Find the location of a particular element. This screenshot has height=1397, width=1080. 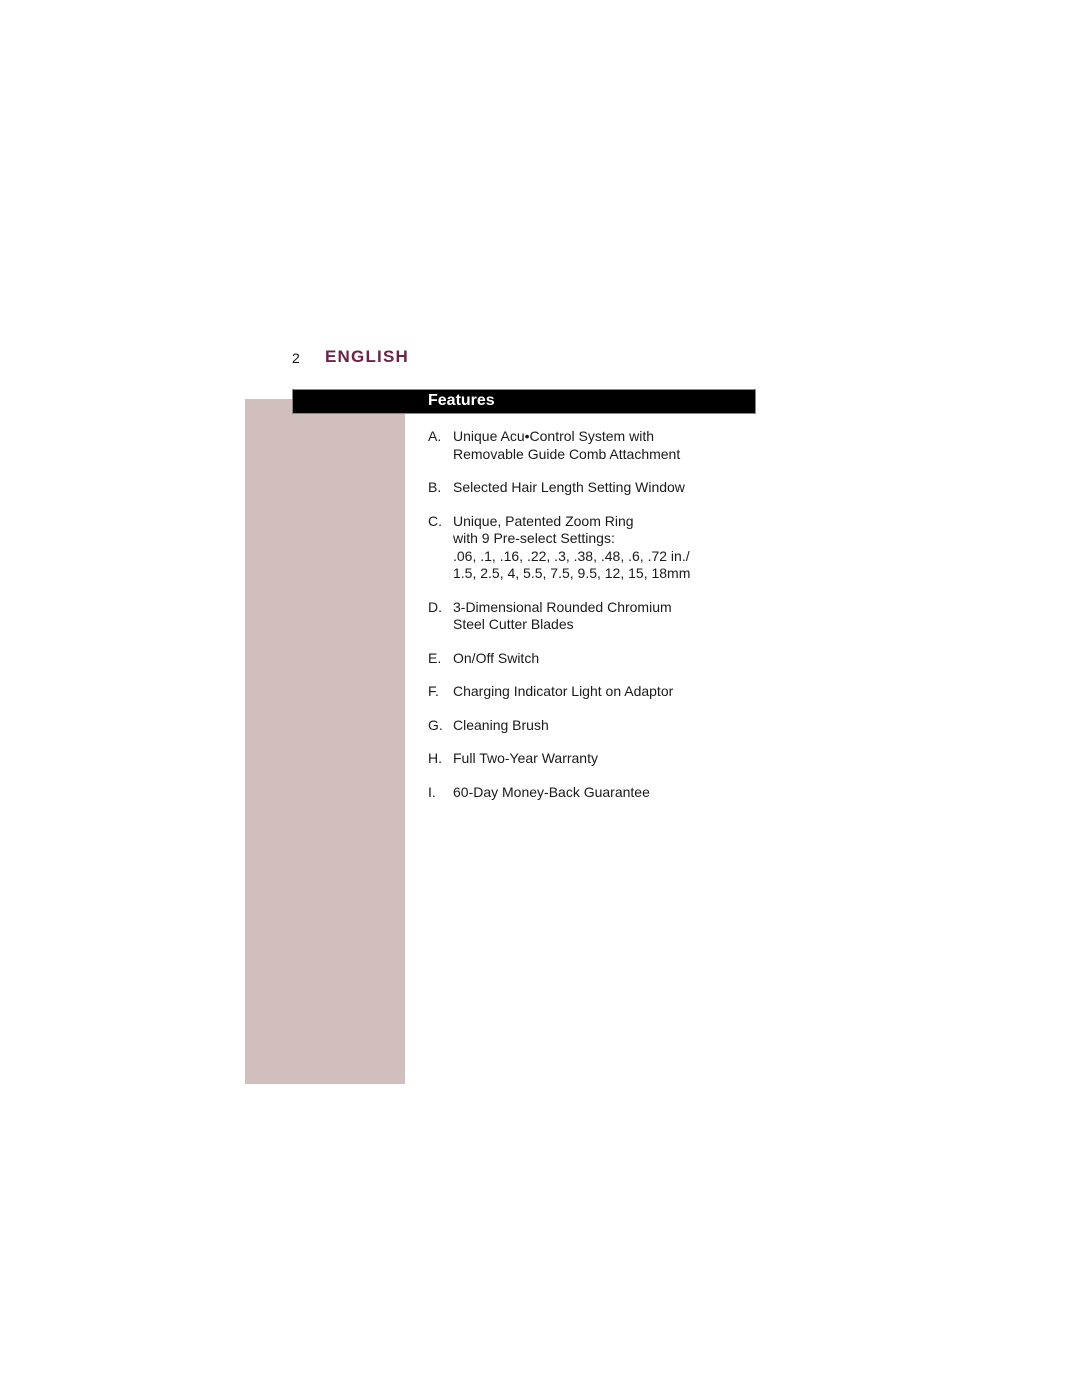

feature-item-g: G. Cleaning Brush is located at coordinates (588, 726).